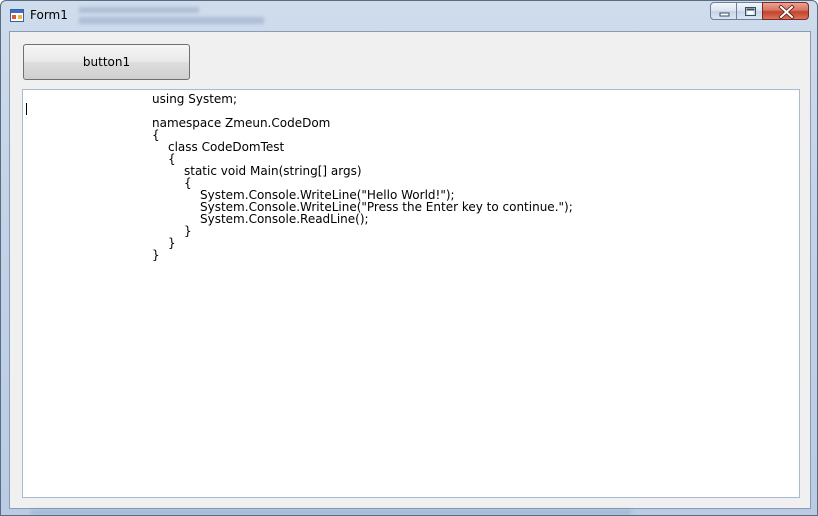  I want to click on maximize-icon, so click(750, 11).